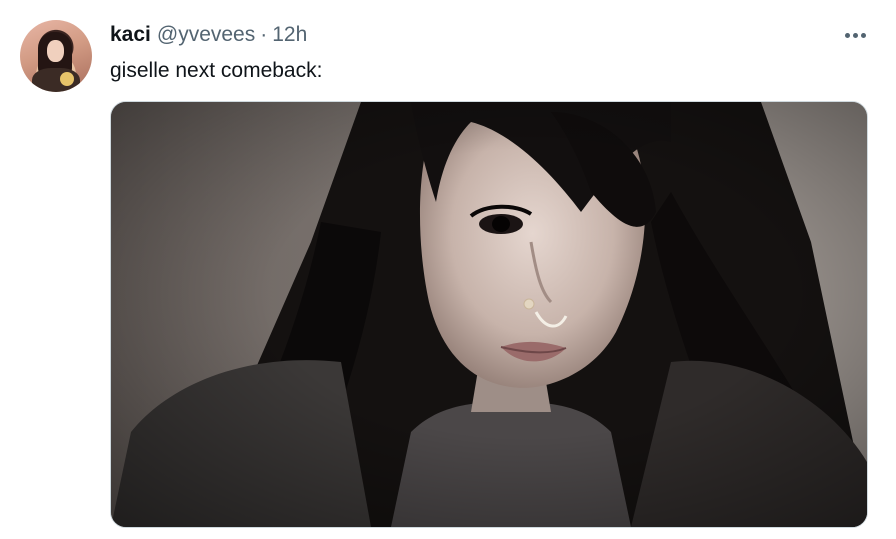 The width and height of the screenshot is (896, 539). Describe the element at coordinates (847, 35) in the screenshot. I see `more-horizontal-icon` at that location.